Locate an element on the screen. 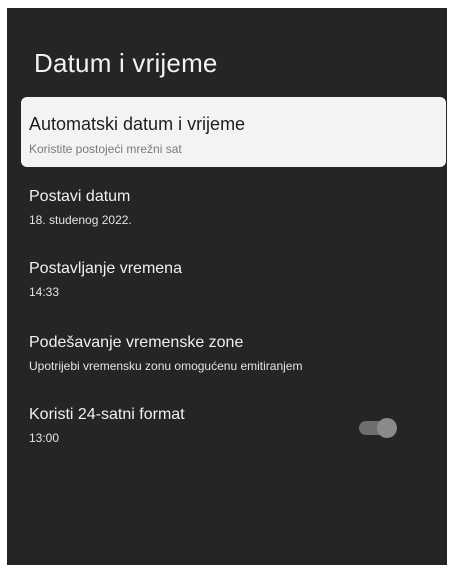  set-date-title: Postavi datum is located at coordinates (80, 196).